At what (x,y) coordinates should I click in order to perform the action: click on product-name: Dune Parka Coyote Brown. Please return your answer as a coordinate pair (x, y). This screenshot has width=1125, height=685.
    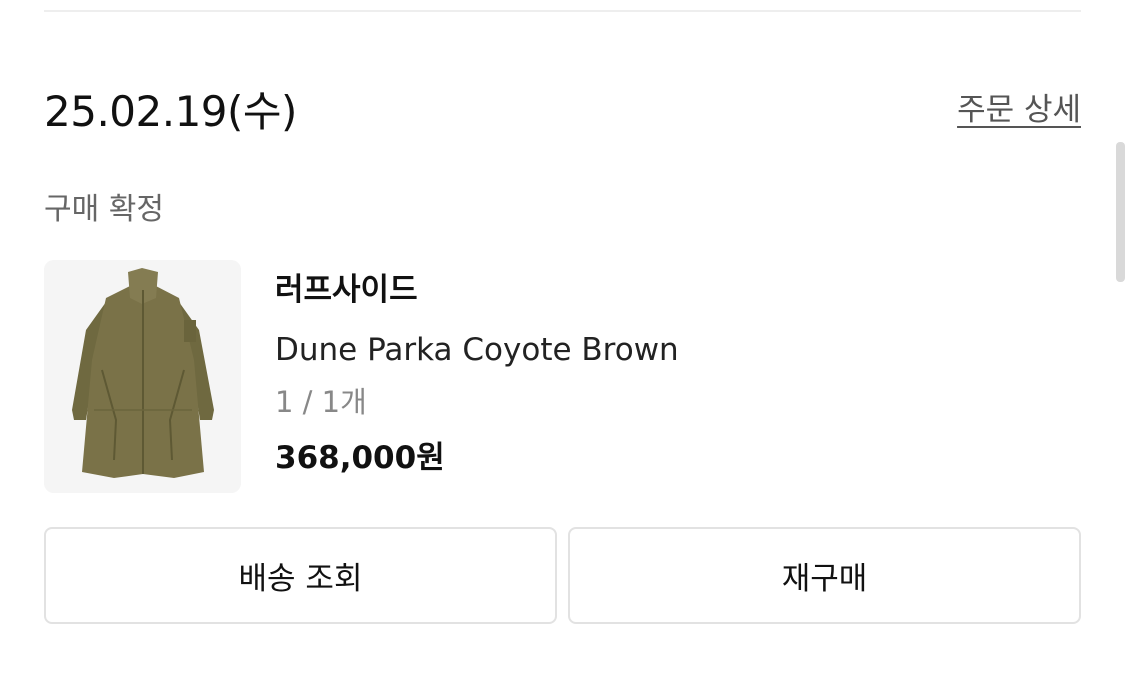
    Looking at the image, I should click on (477, 350).